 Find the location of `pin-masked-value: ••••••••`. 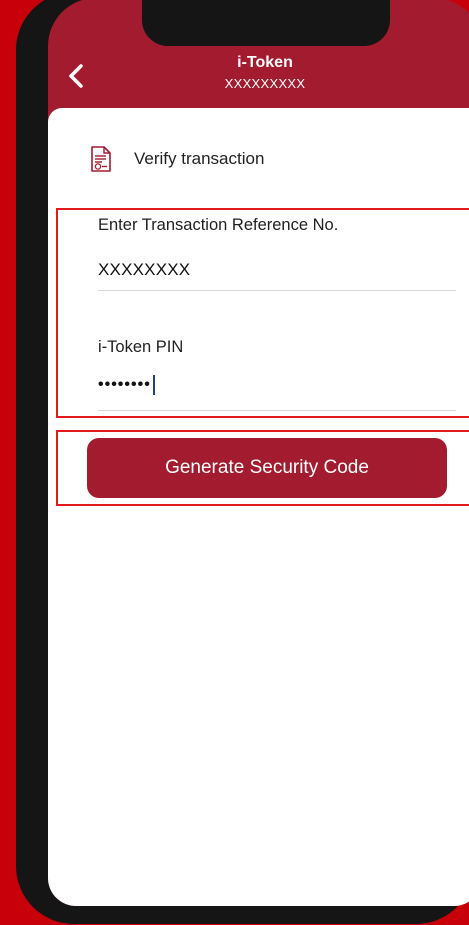

pin-masked-value: •••••••• is located at coordinates (124, 384).